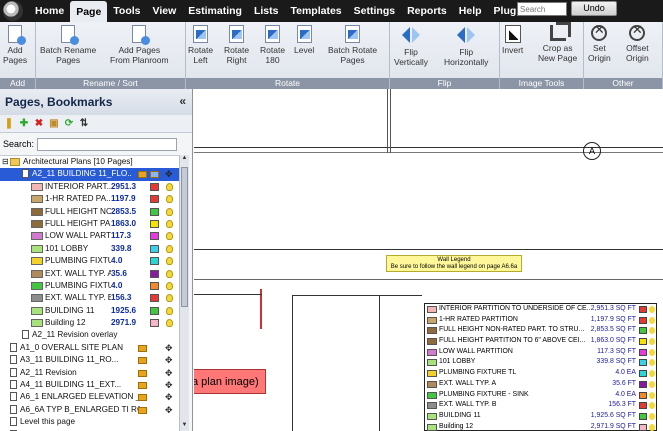 This screenshot has height=431, width=663. What do you see at coordinates (184, 426) in the screenshot?
I see `scroll-down-icon: ▼` at bounding box center [184, 426].